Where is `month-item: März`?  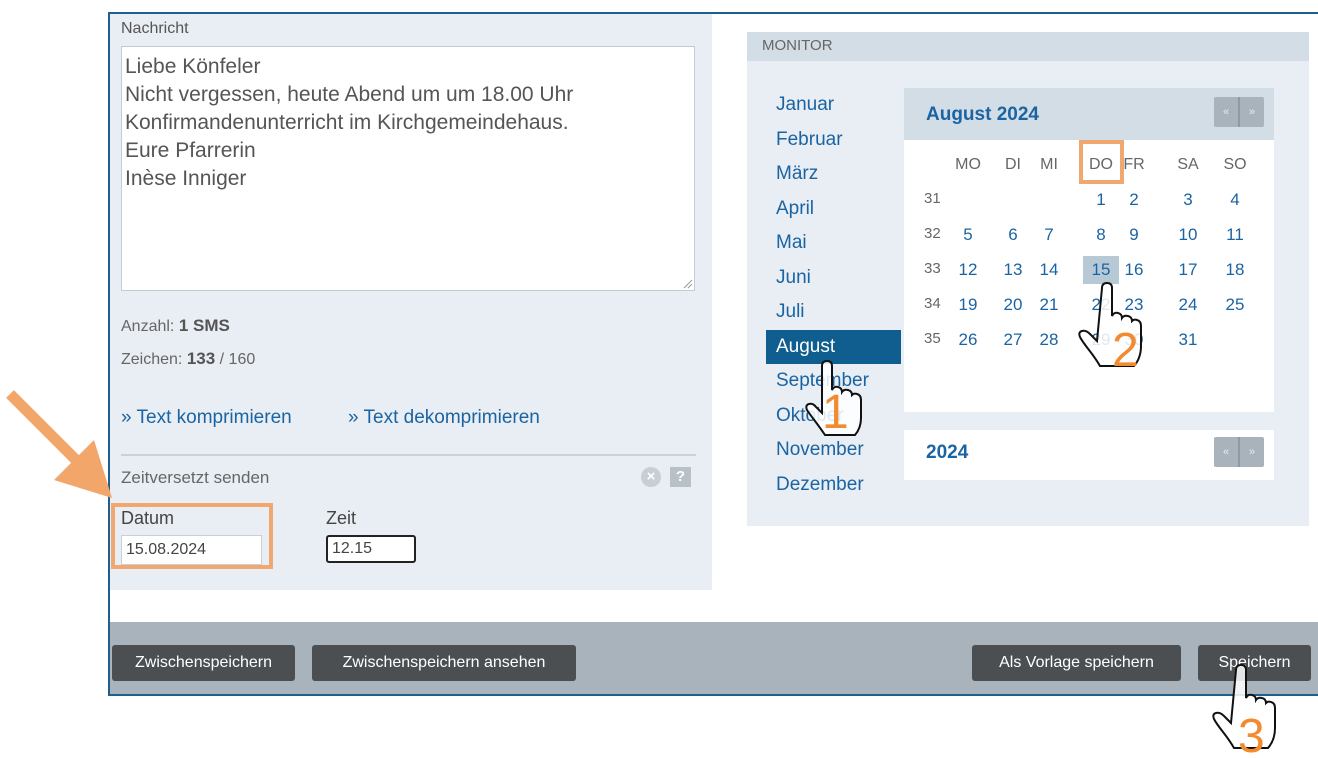
month-item: März is located at coordinates (833, 174).